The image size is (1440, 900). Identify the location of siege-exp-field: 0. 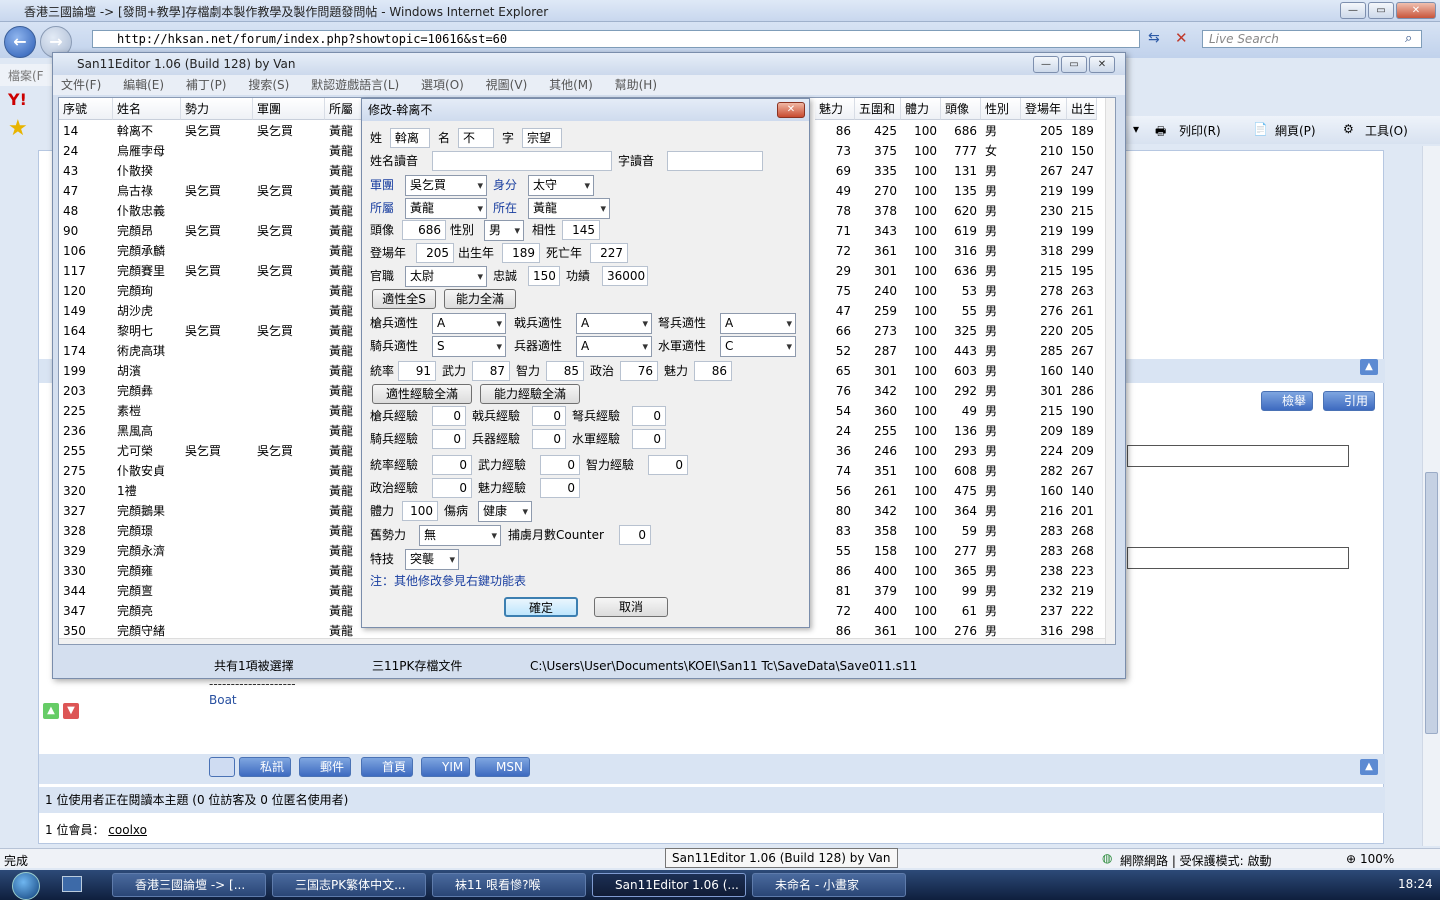
(549, 439).